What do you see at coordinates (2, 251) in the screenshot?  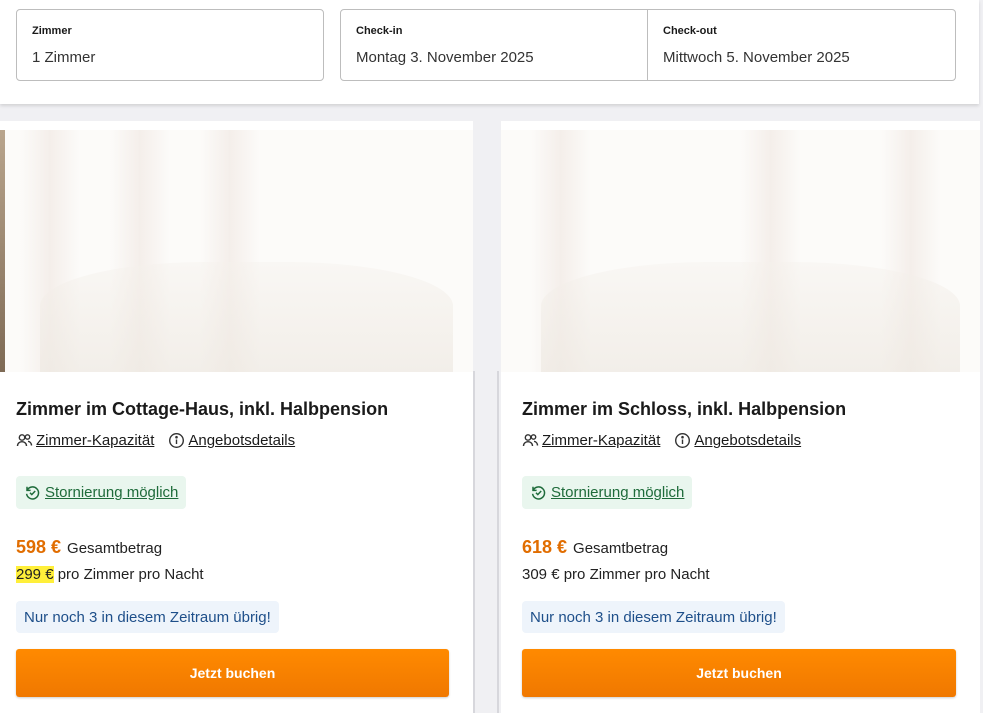 I see `photo-edge` at bounding box center [2, 251].